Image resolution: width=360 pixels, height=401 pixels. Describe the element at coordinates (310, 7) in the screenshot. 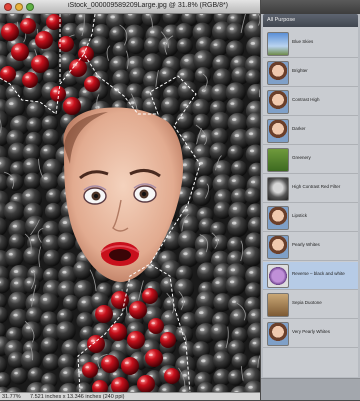

I see `panel-header` at that location.